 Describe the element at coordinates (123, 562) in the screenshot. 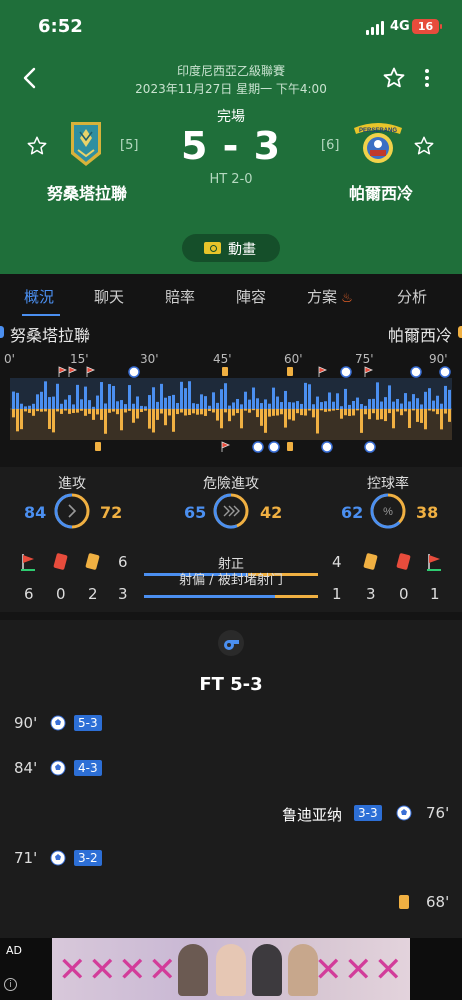

I see `shots-on-target-home: 6` at that location.